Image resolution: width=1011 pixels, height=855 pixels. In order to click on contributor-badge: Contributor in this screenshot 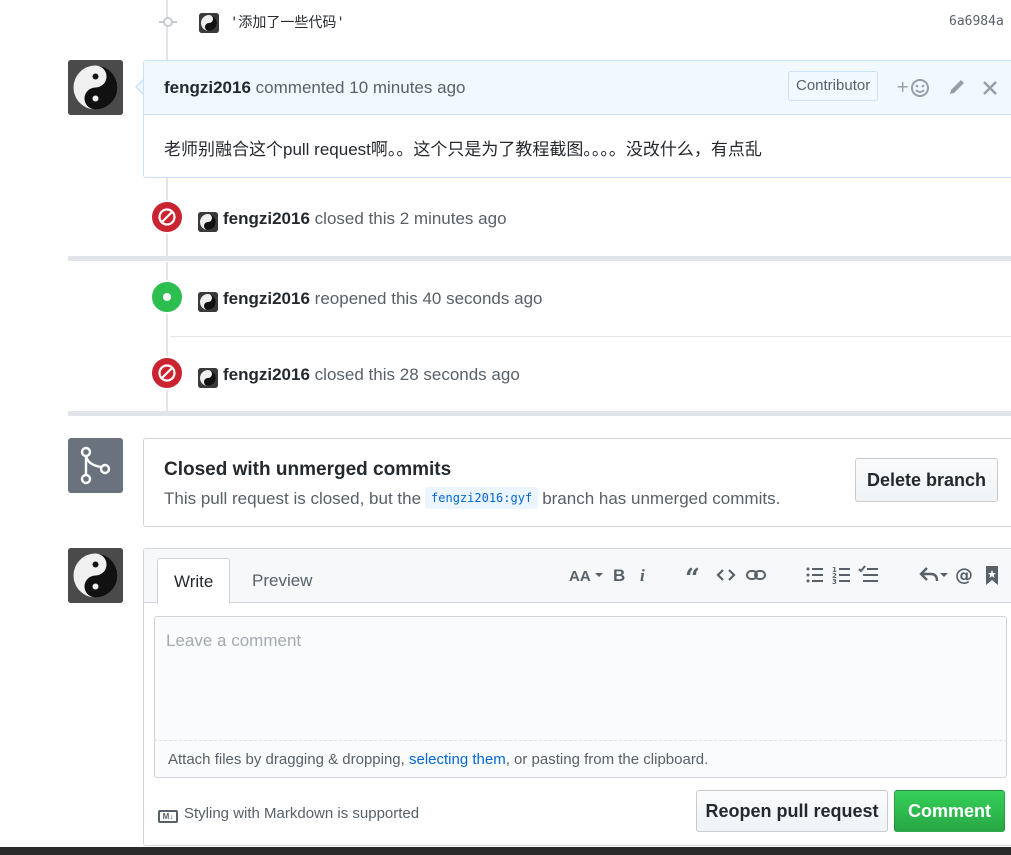, I will do `click(833, 86)`.